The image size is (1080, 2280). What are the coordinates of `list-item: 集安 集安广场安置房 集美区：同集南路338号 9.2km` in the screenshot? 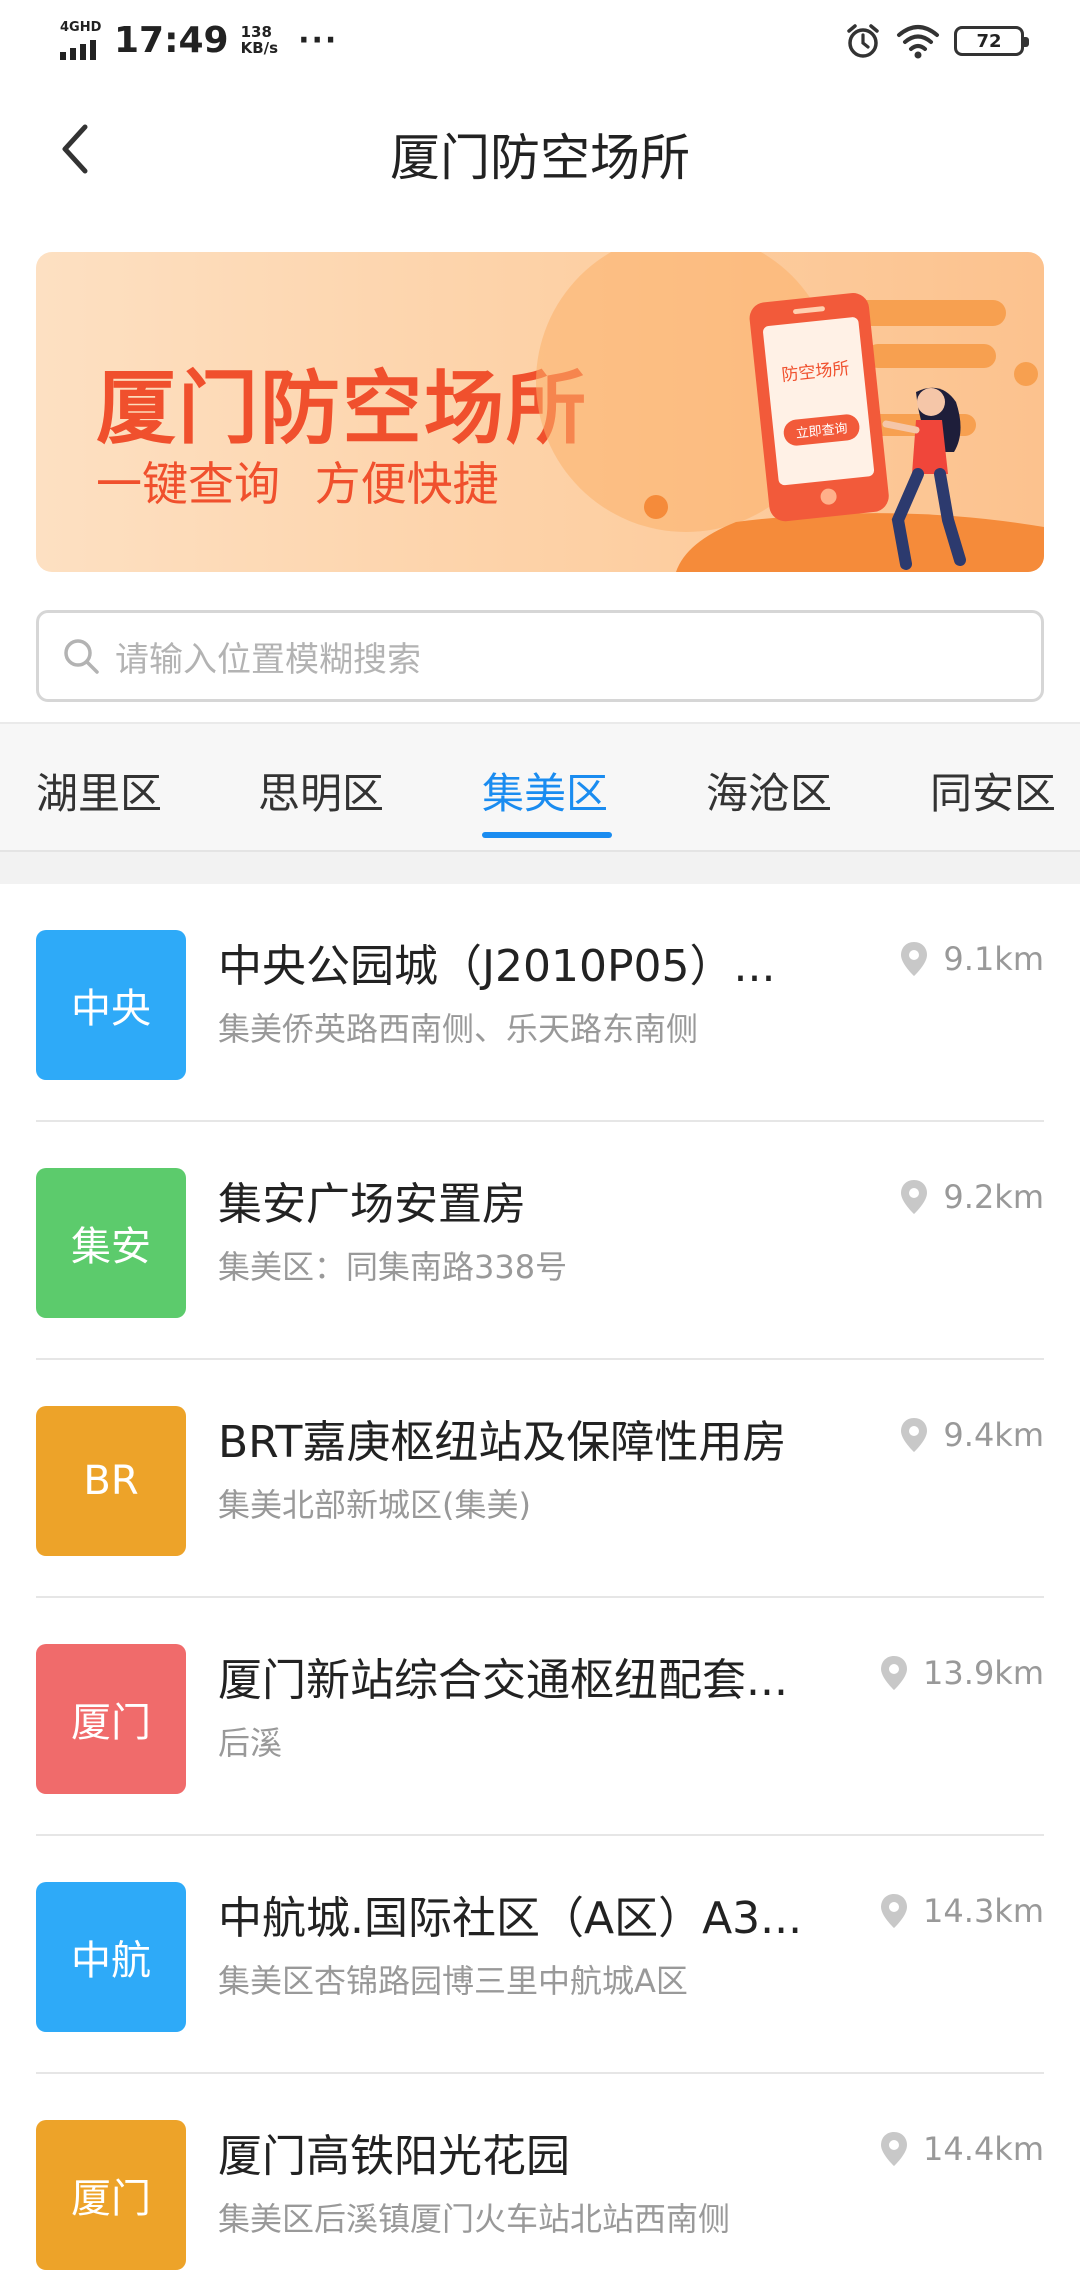 It's located at (540, 1241).